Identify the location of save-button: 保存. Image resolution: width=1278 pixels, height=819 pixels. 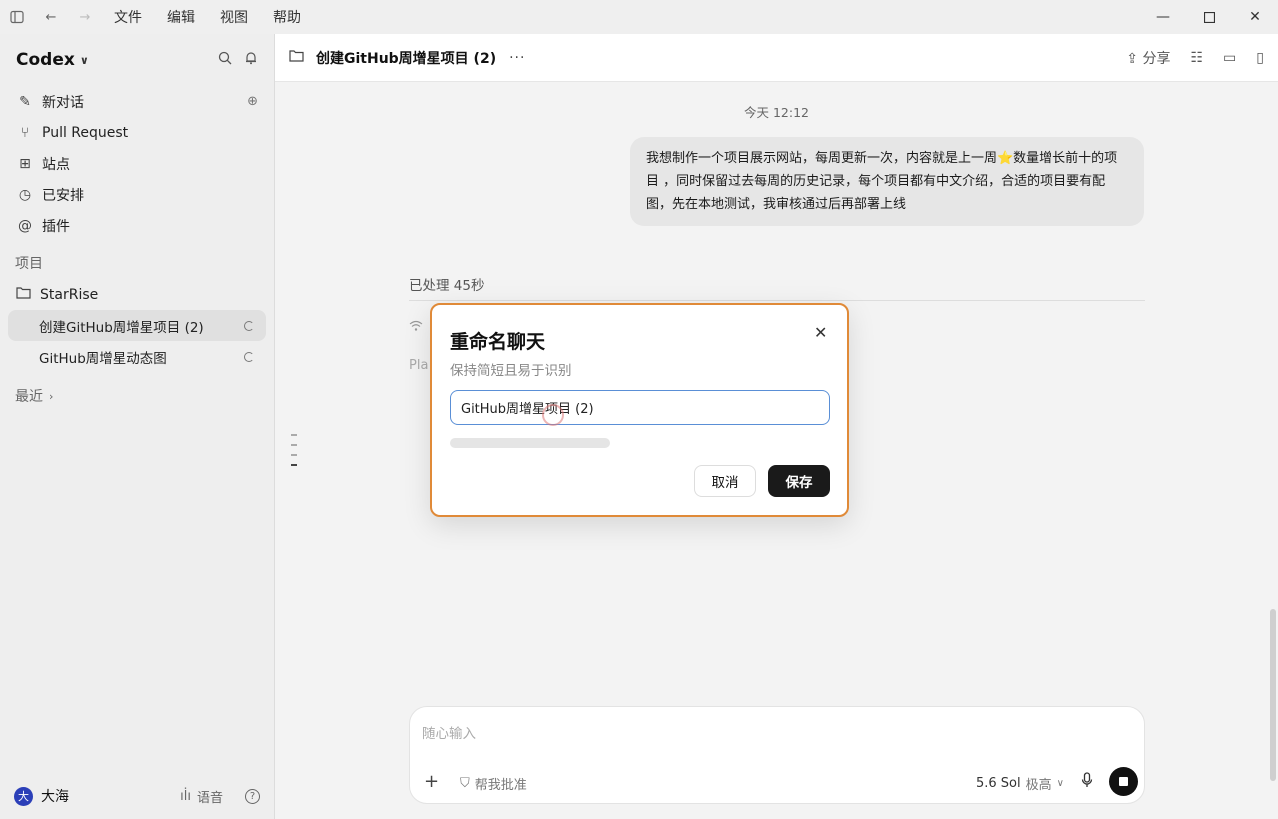
(799, 481).